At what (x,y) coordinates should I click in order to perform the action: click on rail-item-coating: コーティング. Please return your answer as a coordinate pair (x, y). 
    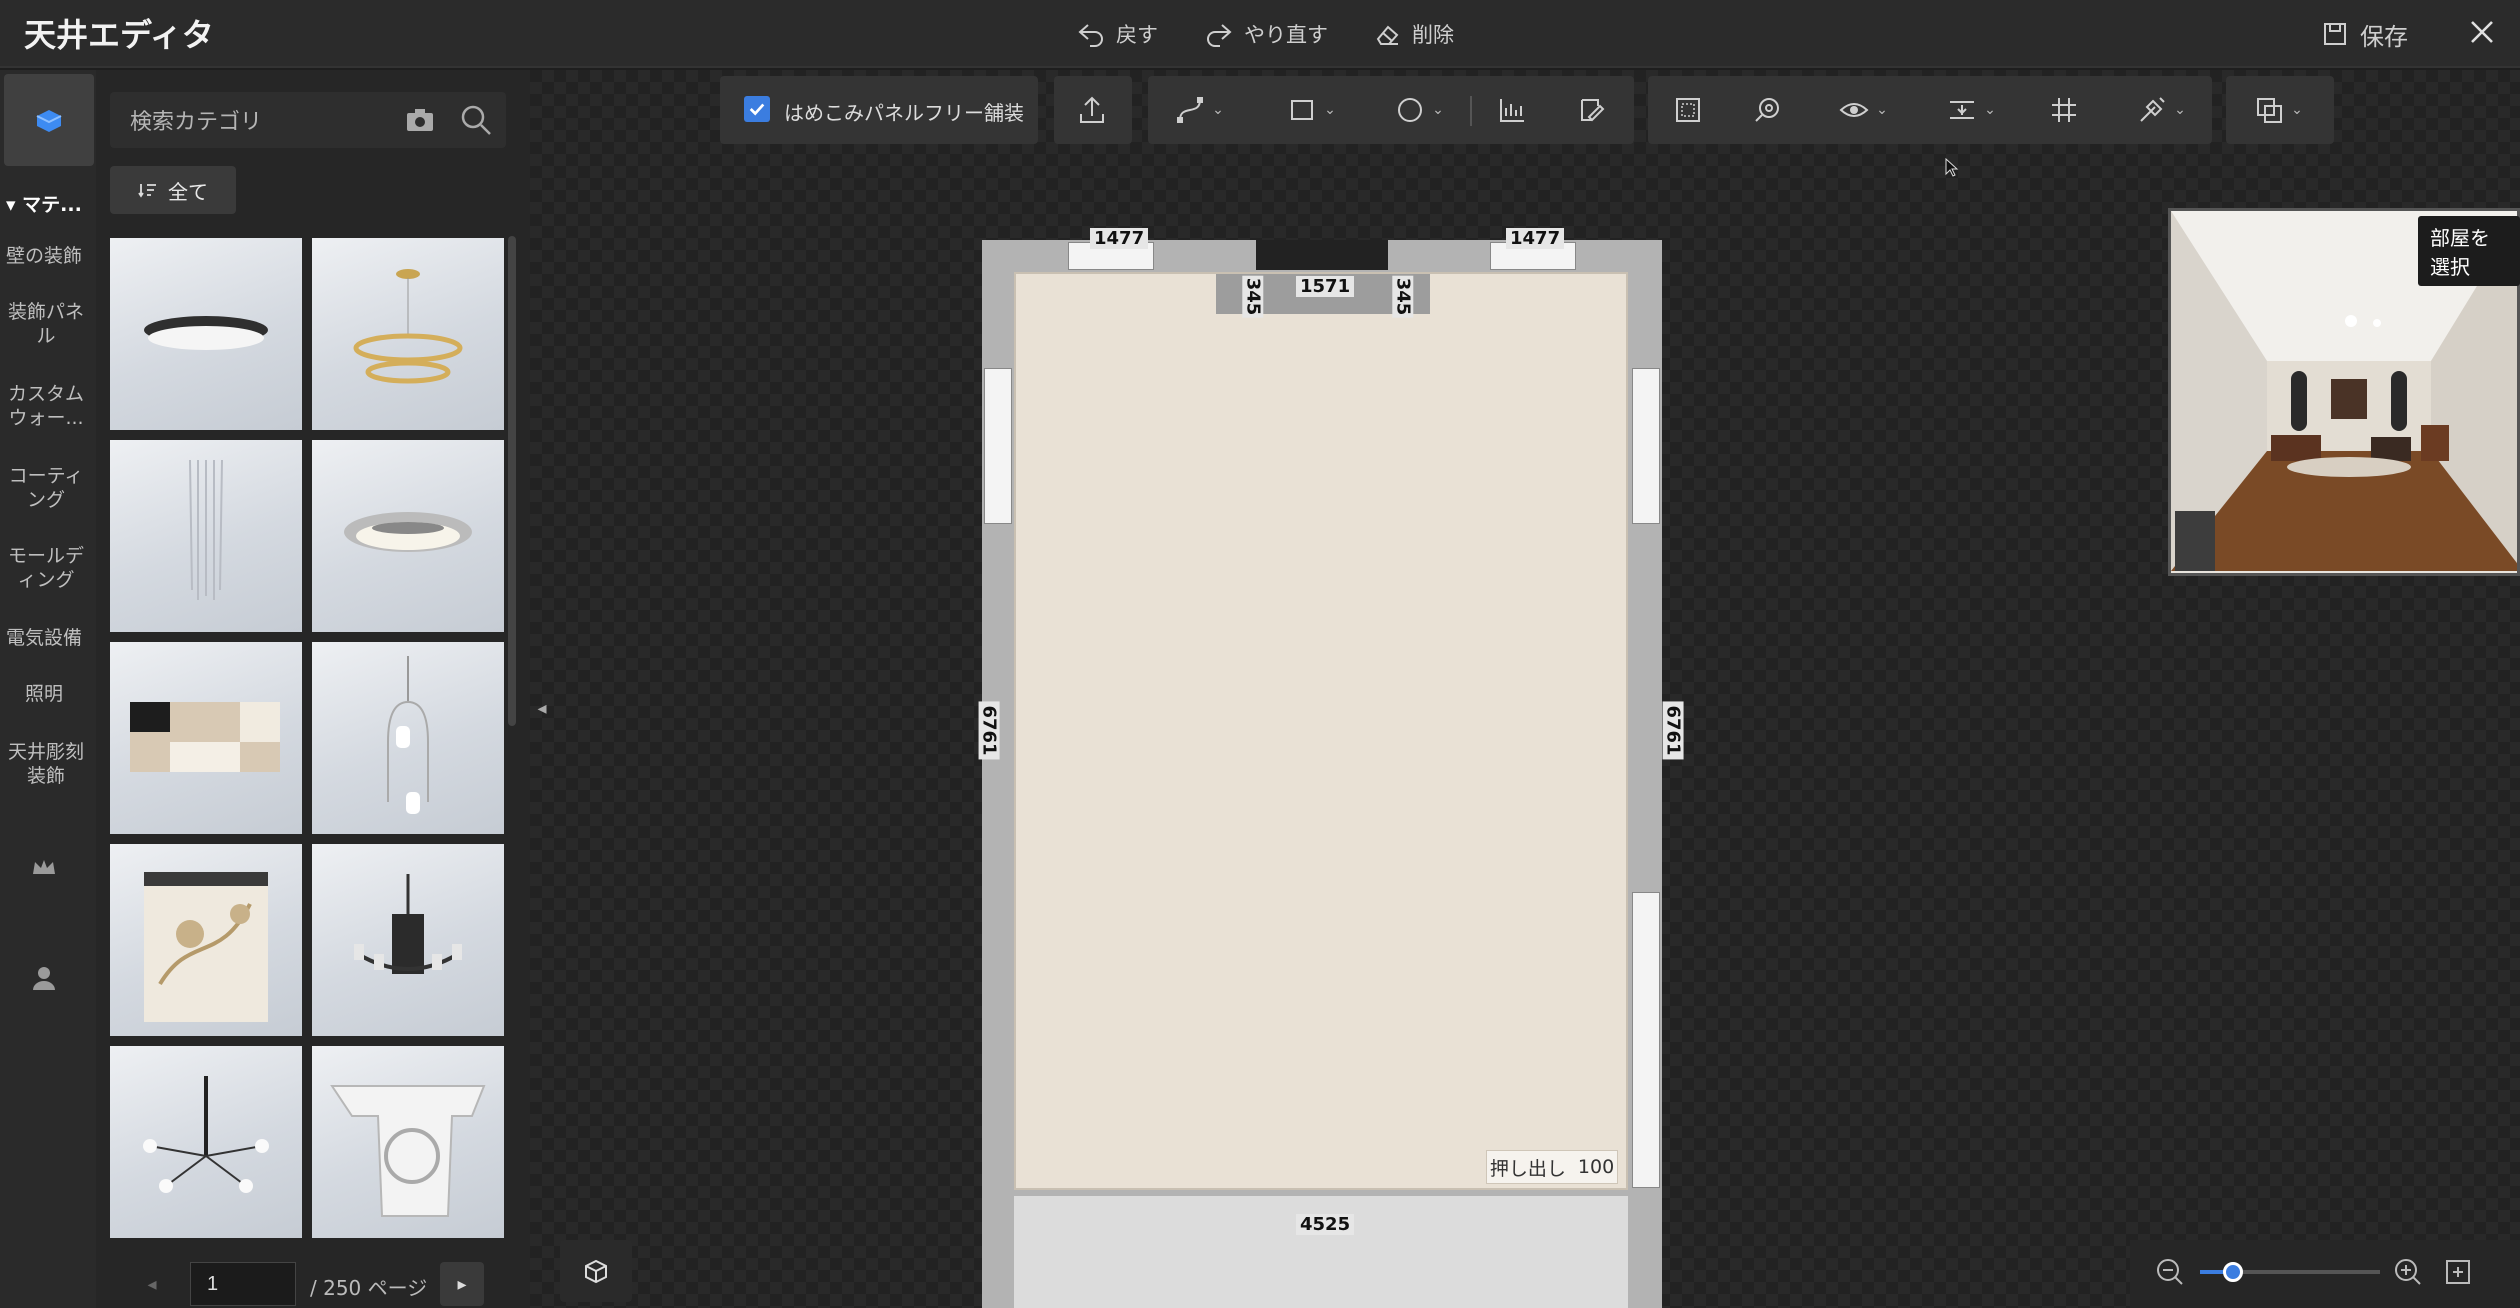
    Looking at the image, I should click on (46, 488).